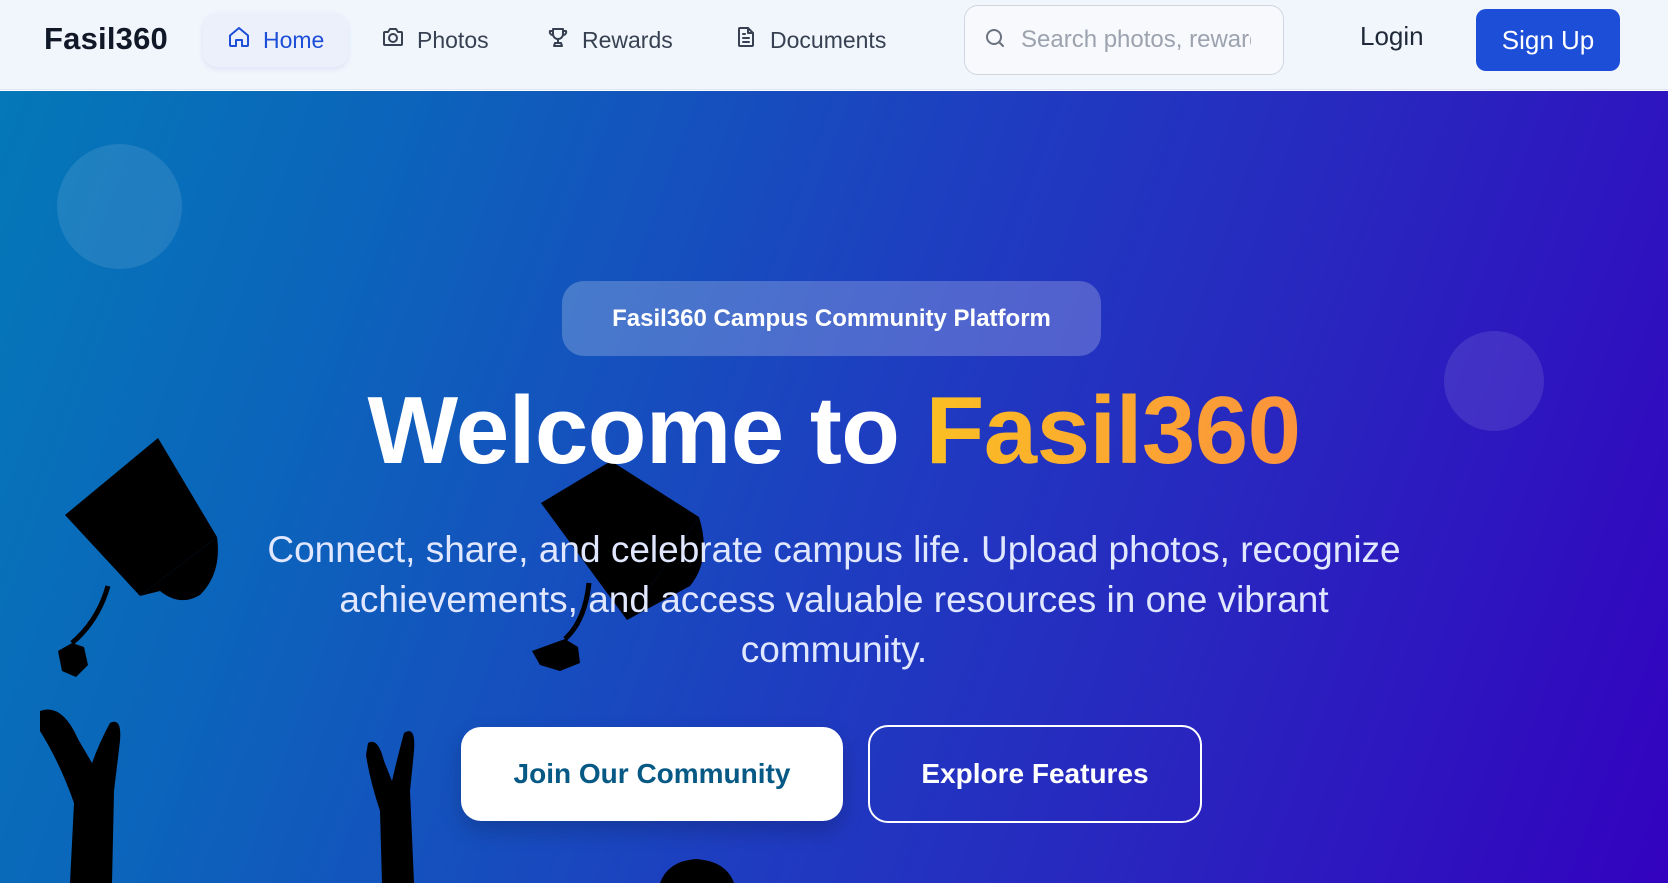 This screenshot has width=1668, height=883. What do you see at coordinates (831, 318) in the screenshot?
I see `platform-badge: Fasil360 Campus Community Platform` at bounding box center [831, 318].